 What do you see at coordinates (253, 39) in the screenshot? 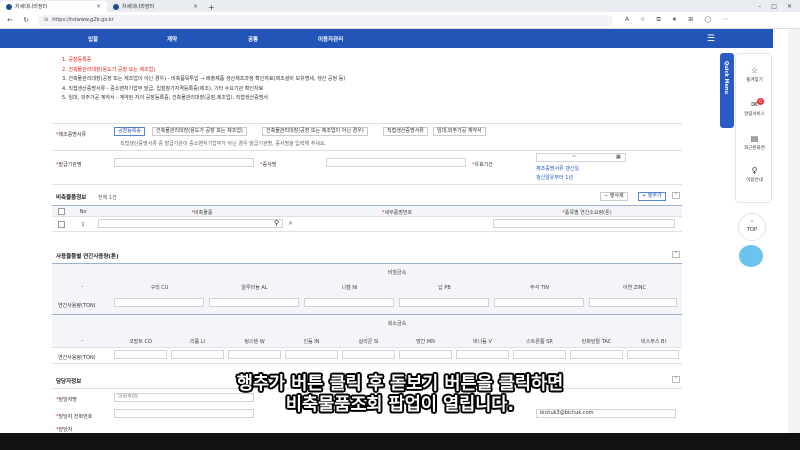
I see `nav-common: 공통` at bounding box center [253, 39].